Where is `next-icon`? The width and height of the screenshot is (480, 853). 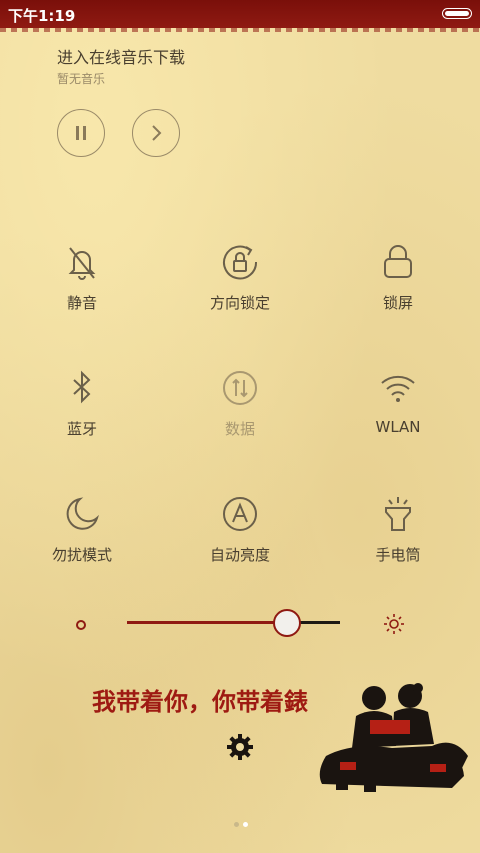
next-icon is located at coordinates (157, 133).